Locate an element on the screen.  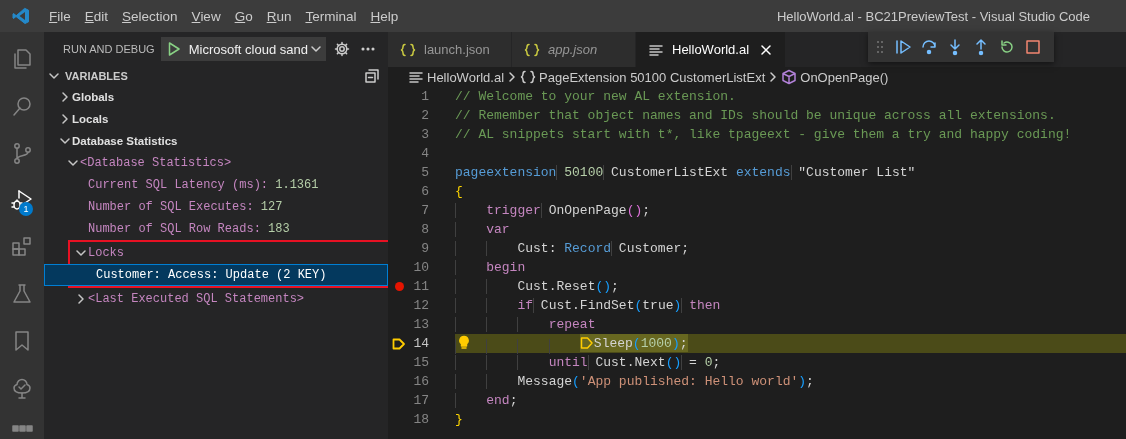
line-number: 6 is located at coordinates (424, 191).